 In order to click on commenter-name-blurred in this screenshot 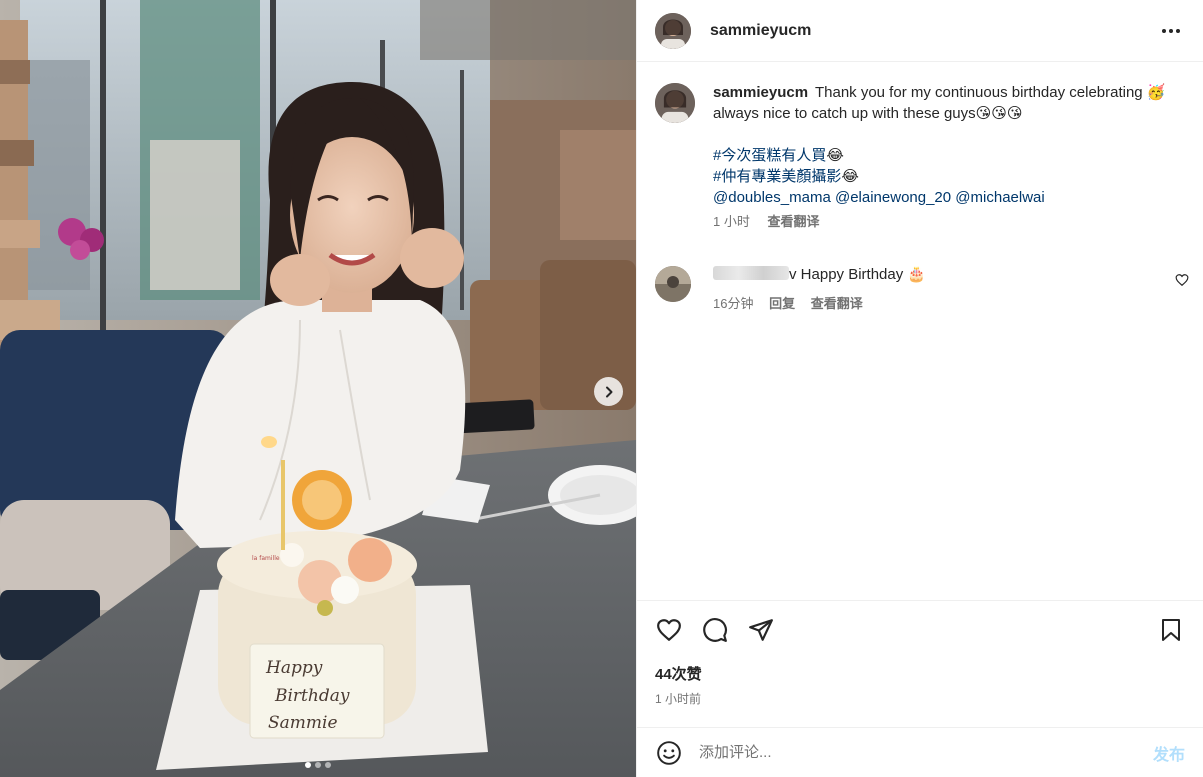, I will do `click(751, 273)`.